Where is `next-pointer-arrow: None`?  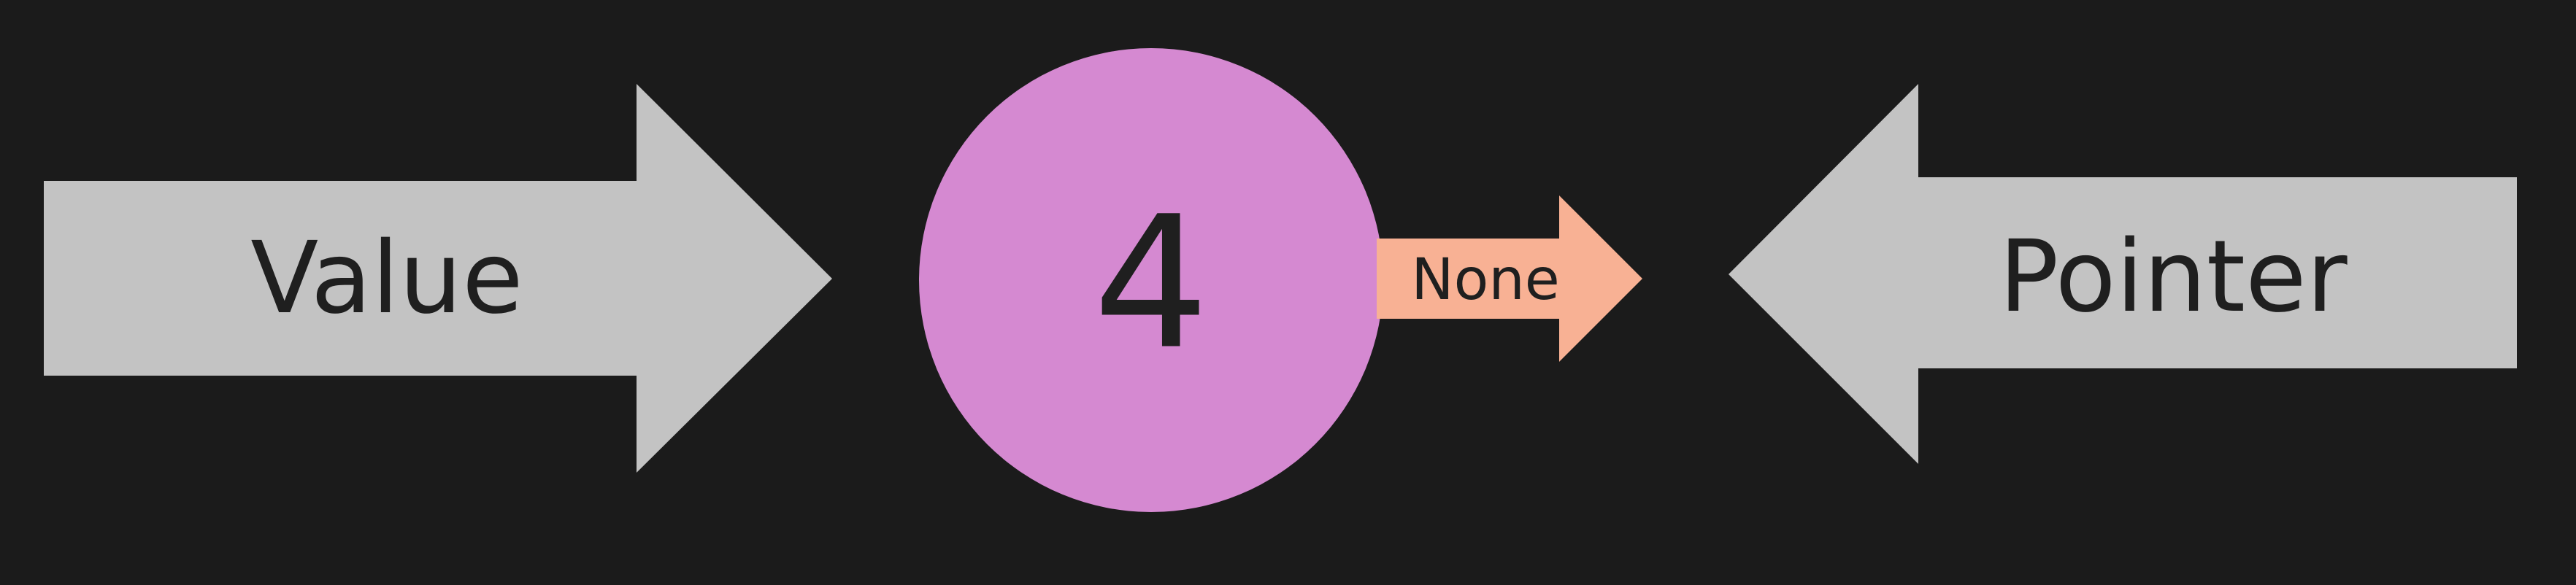 next-pointer-arrow: None is located at coordinates (1509, 279).